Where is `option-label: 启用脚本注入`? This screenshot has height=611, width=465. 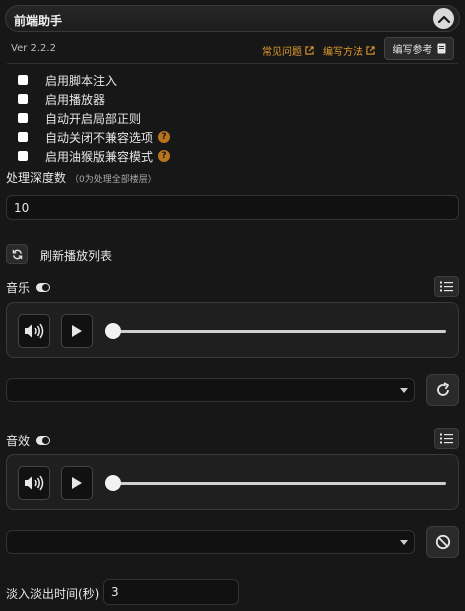 option-label: 启用脚本注入 is located at coordinates (81, 80).